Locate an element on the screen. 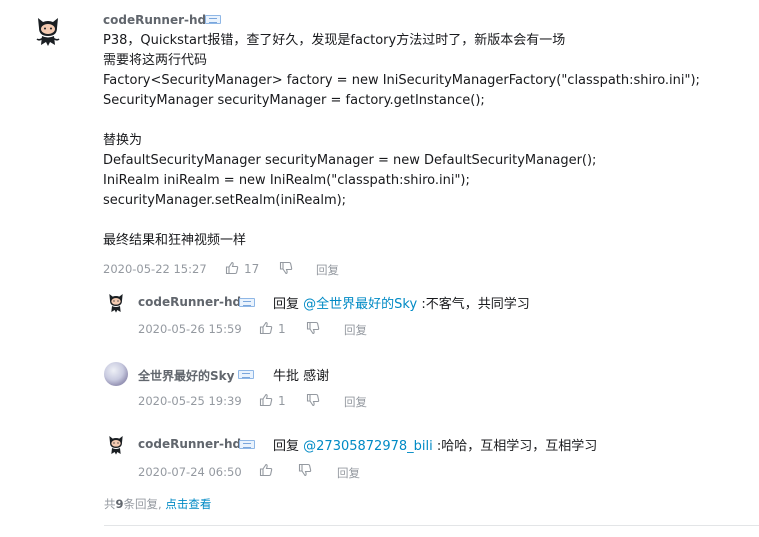  reply-text: :哈哈，互相学习，互相学习 is located at coordinates (517, 446).